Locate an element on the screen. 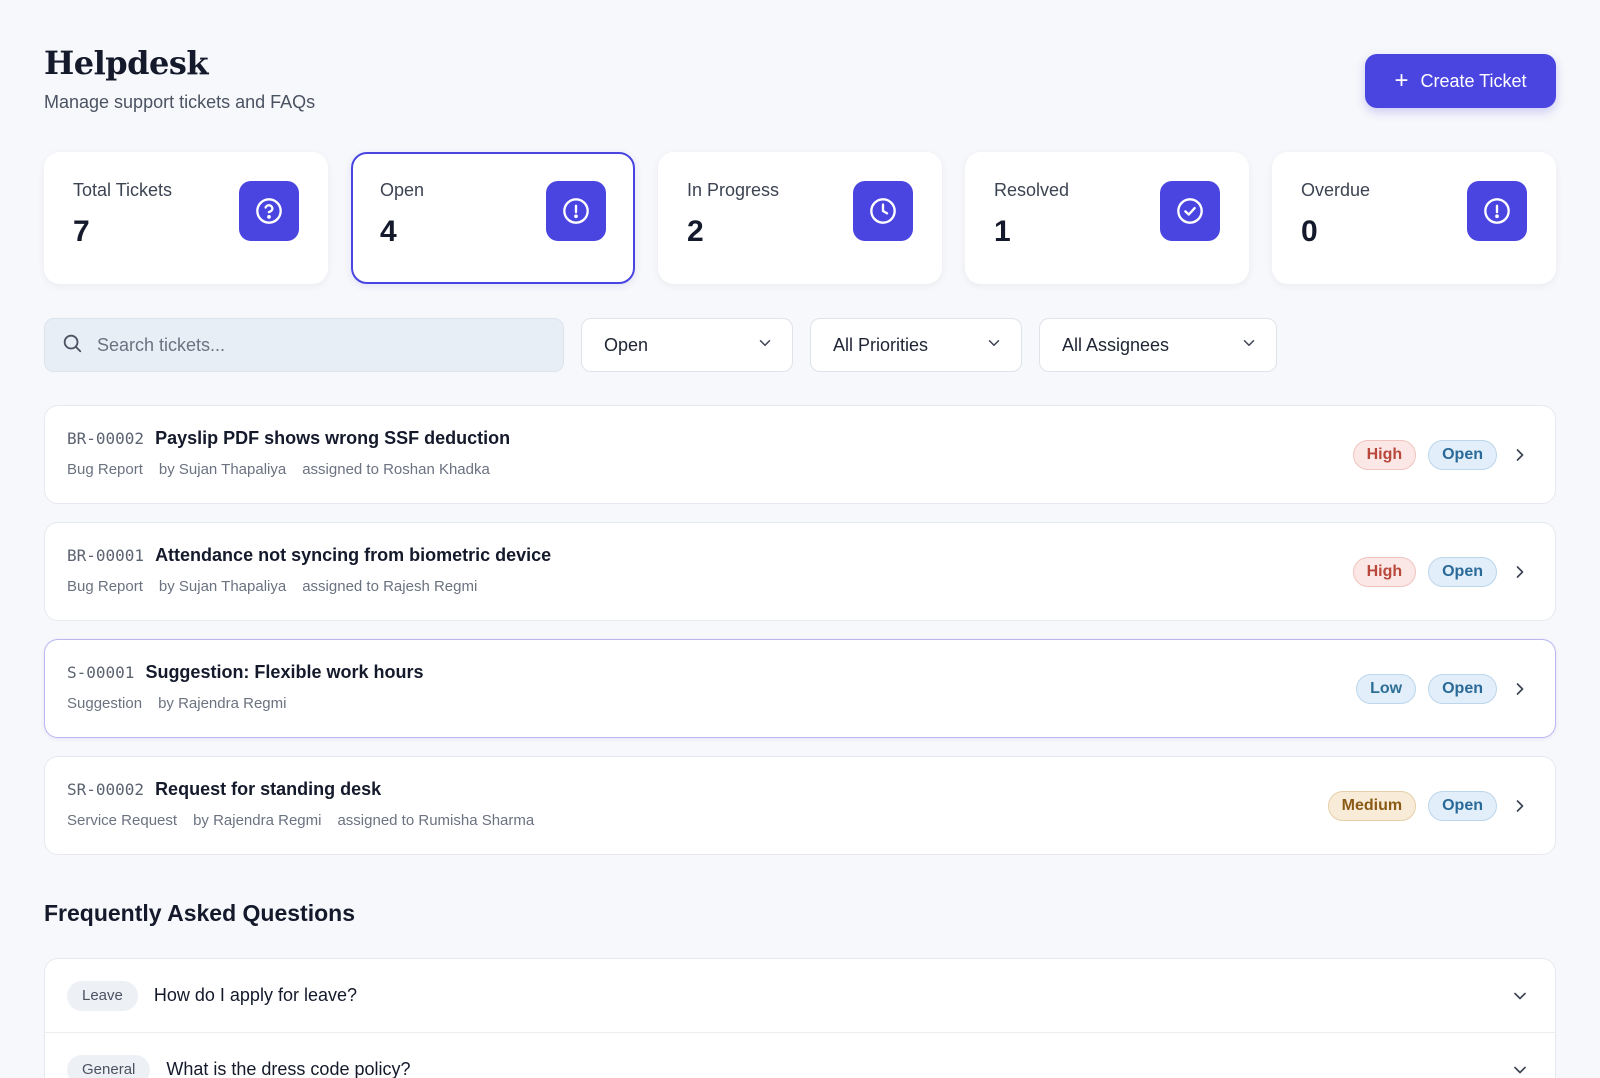 The image size is (1600, 1078). faq-category-tag: General is located at coordinates (109, 1066).